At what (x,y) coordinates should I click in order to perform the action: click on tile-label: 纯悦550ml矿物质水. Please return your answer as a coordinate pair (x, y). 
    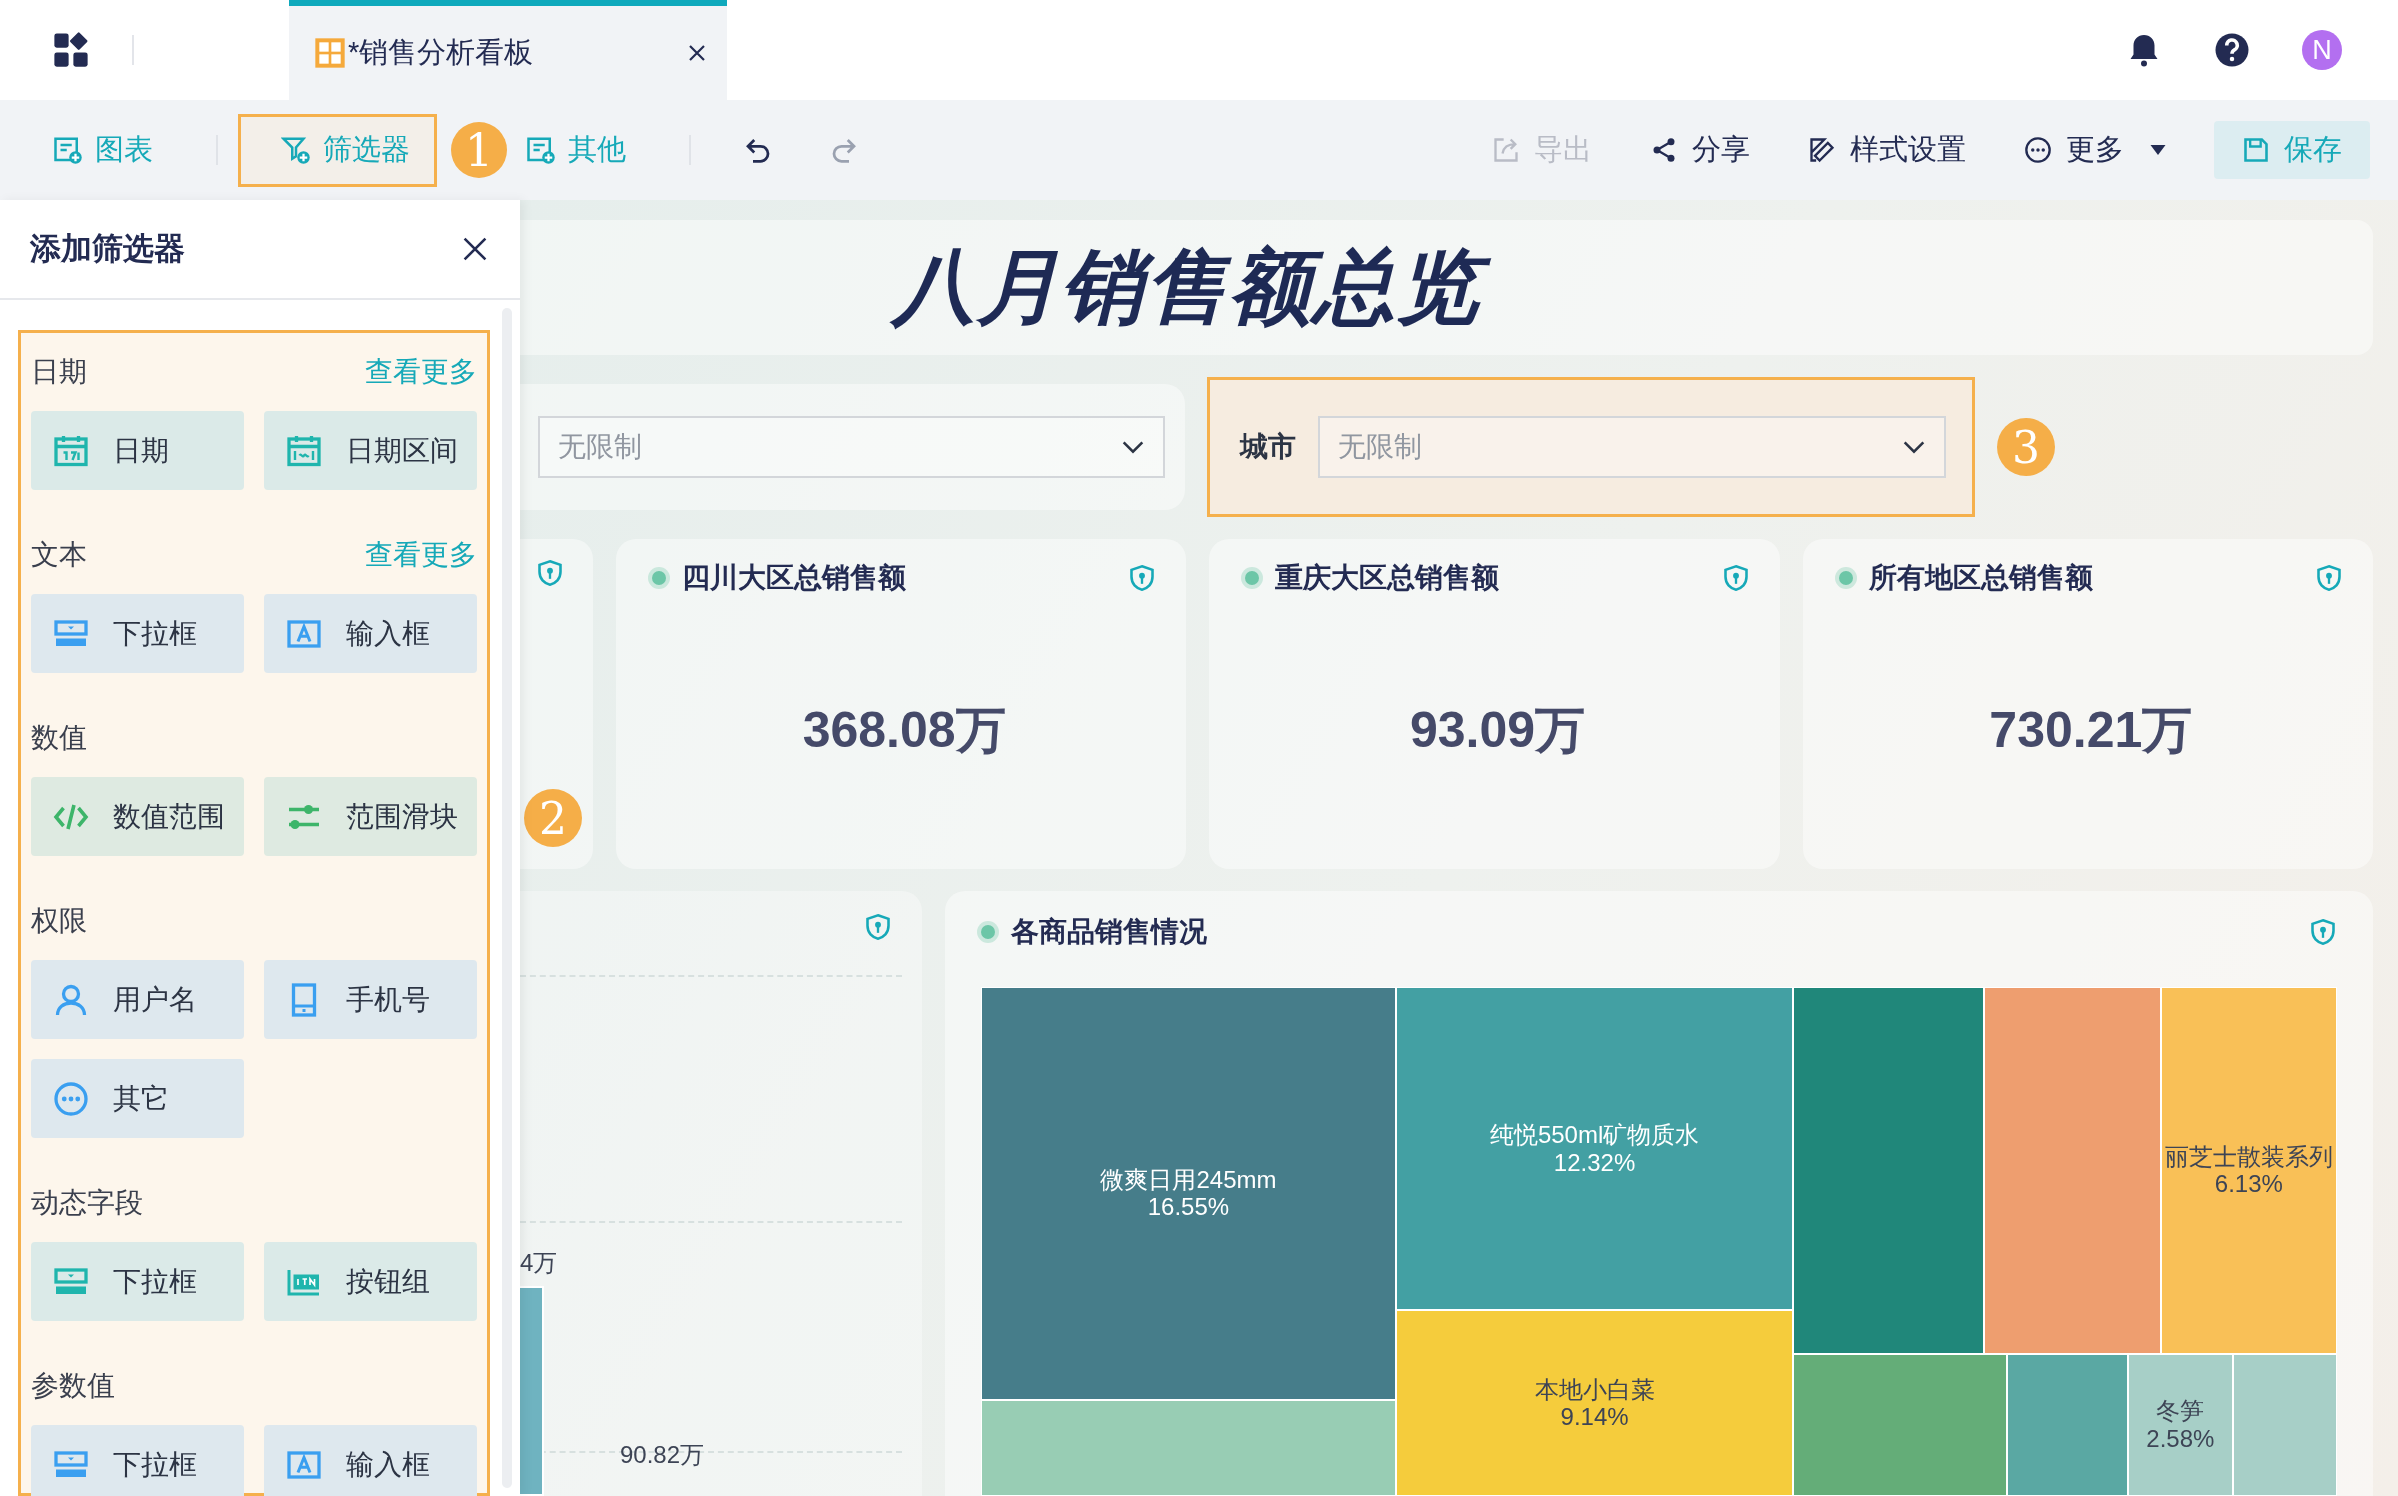
    Looking at the image, I should click on (1594, 1135).